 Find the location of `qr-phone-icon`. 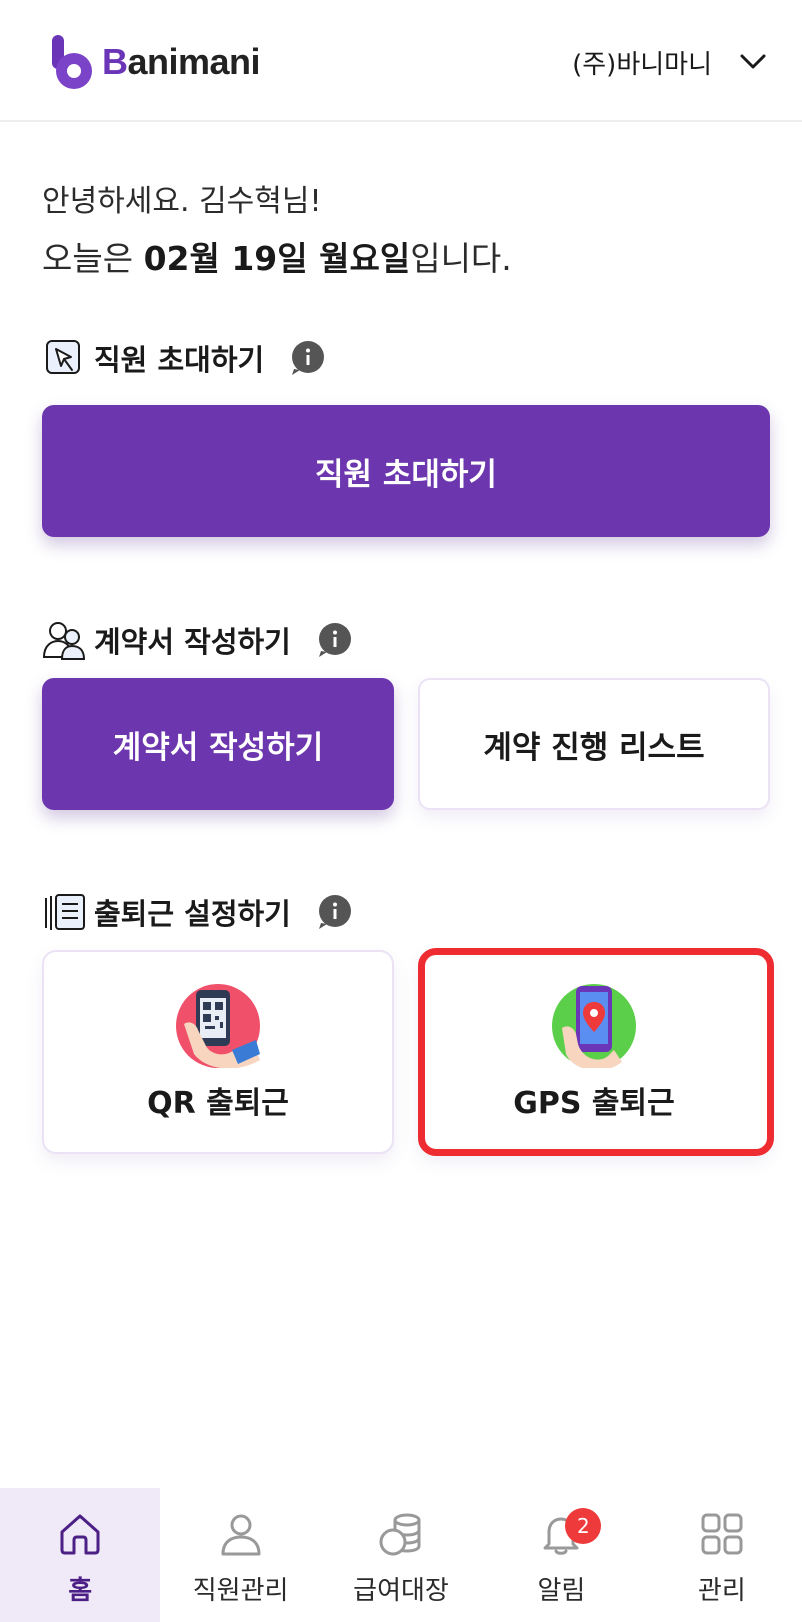

qr-phone-icon is located at coordinates (218, 1026).